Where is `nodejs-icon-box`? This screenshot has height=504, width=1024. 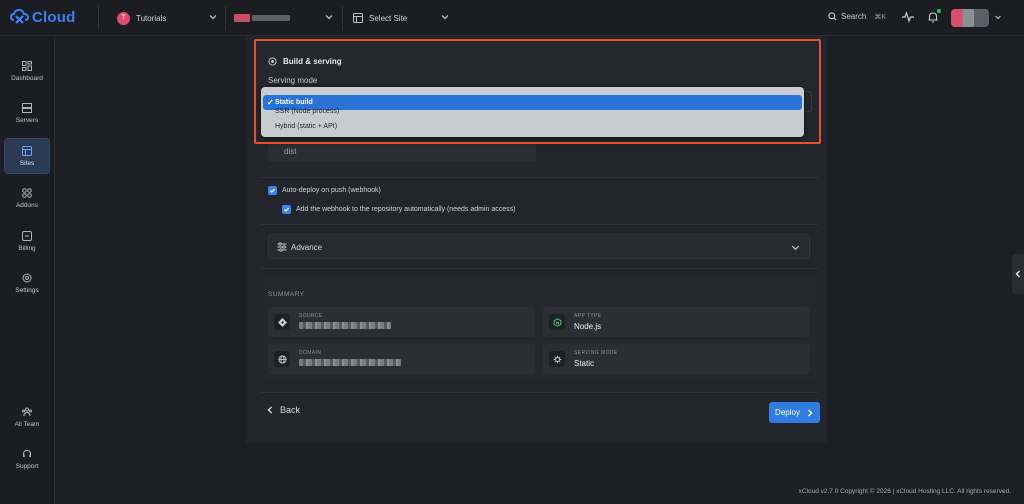 nodejs-icon-box is located at coordinates (557, 322).